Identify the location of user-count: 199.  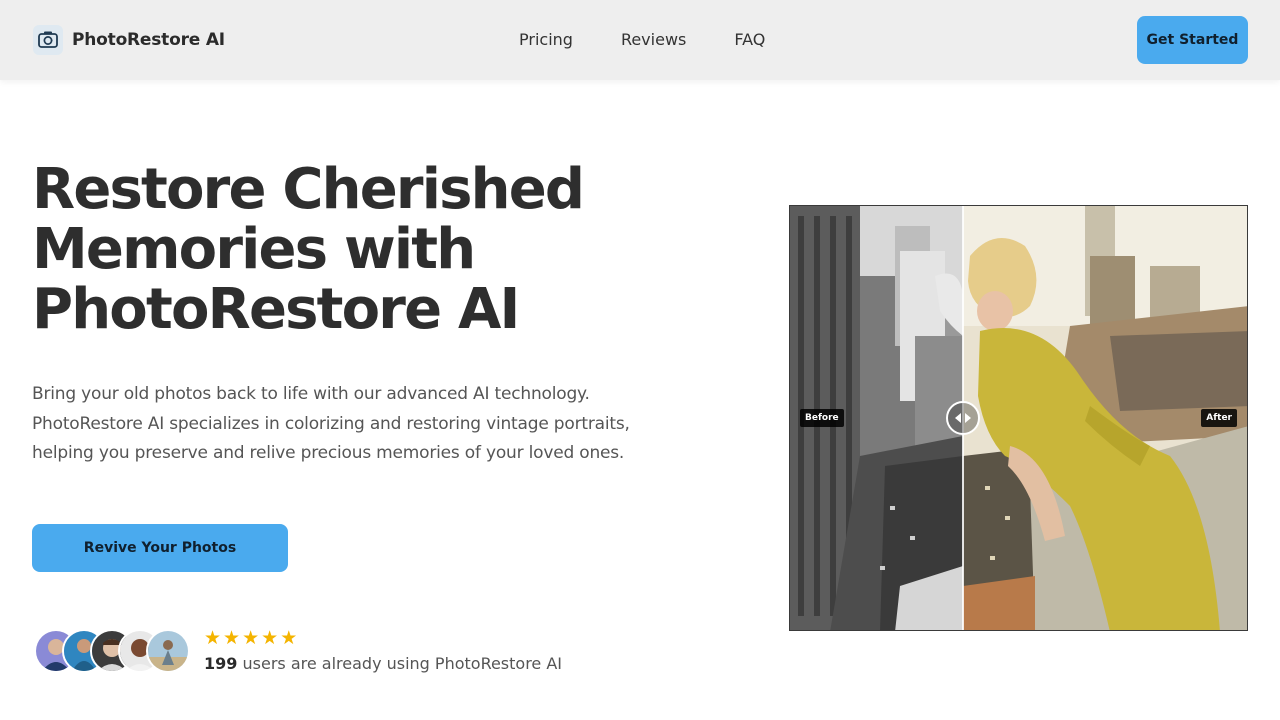
(221, 663).